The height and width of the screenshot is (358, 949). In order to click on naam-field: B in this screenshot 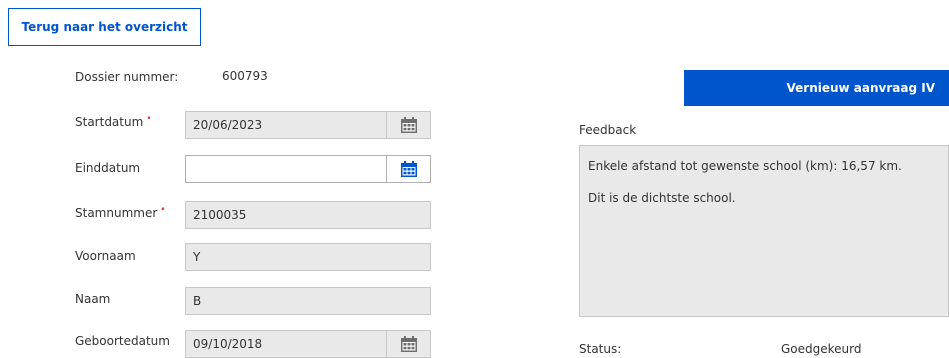, I will do `click(308, 301)`.